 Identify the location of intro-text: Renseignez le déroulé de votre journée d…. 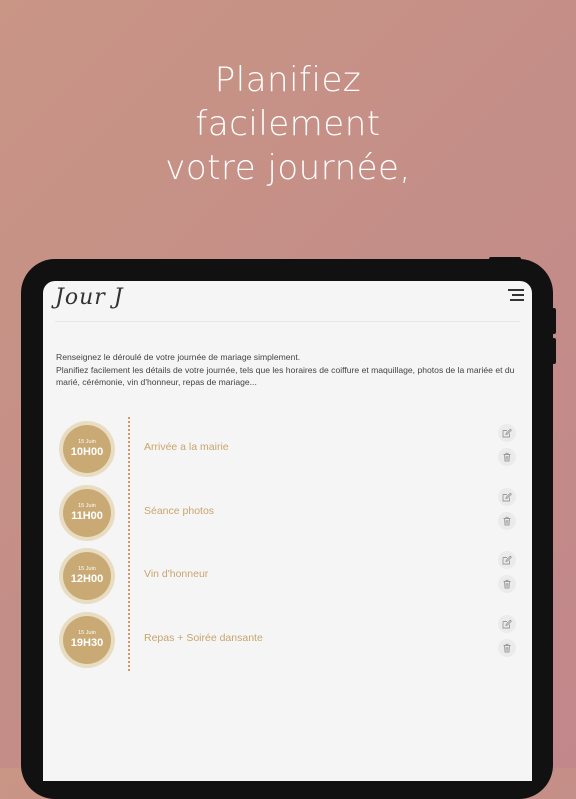
(291, 370).